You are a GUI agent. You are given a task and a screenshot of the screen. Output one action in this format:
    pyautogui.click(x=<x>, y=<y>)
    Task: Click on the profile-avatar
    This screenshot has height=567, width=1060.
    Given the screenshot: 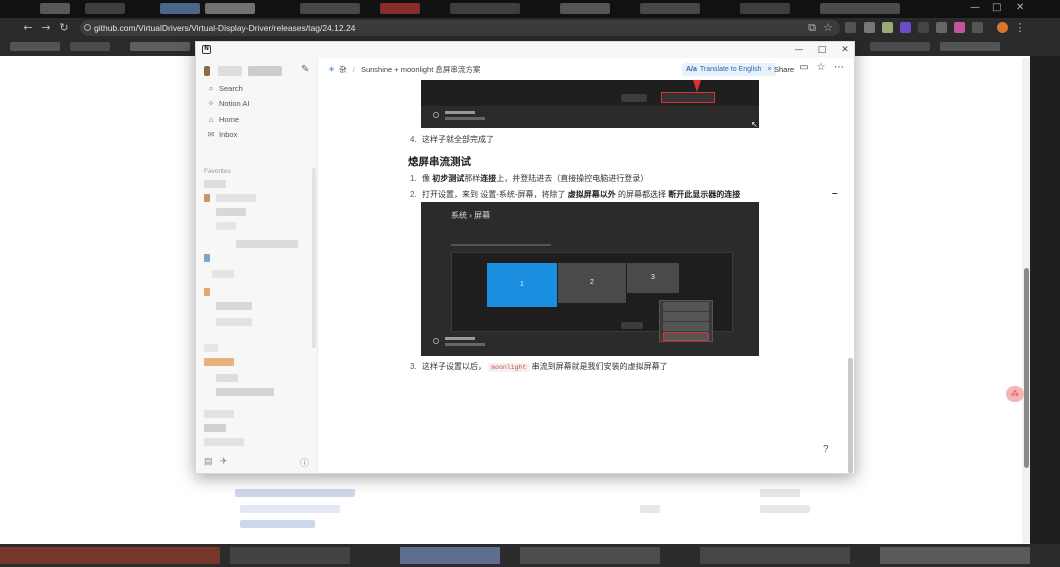 What is the action you would take?
    pyautogui.click(x=1002, y=27)
    